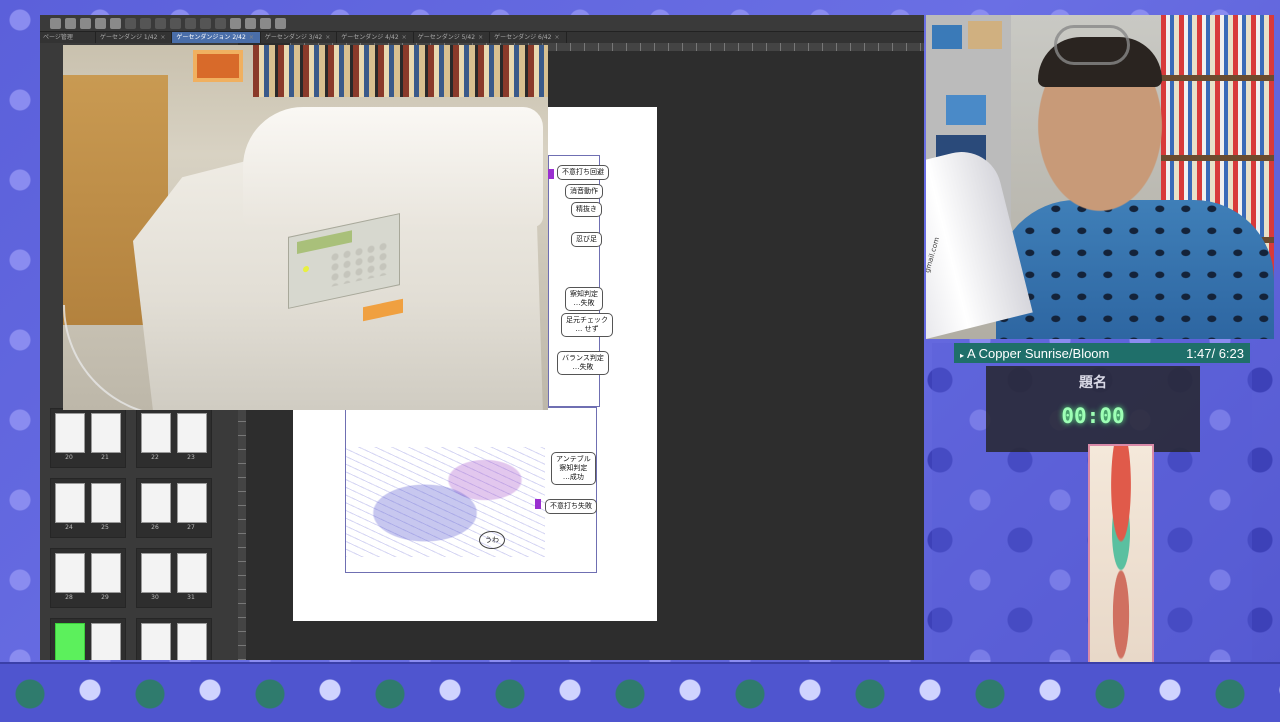  What do you see at coordinates (280, 23) in the screenshot?
I see `eyedropper-icon` at bounding box center [280, 23].